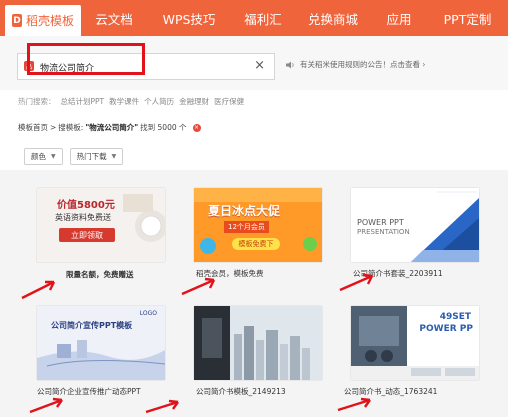 The image size is (508, 417). I want to click on clear-query-icon: ×, so click(196, 127).